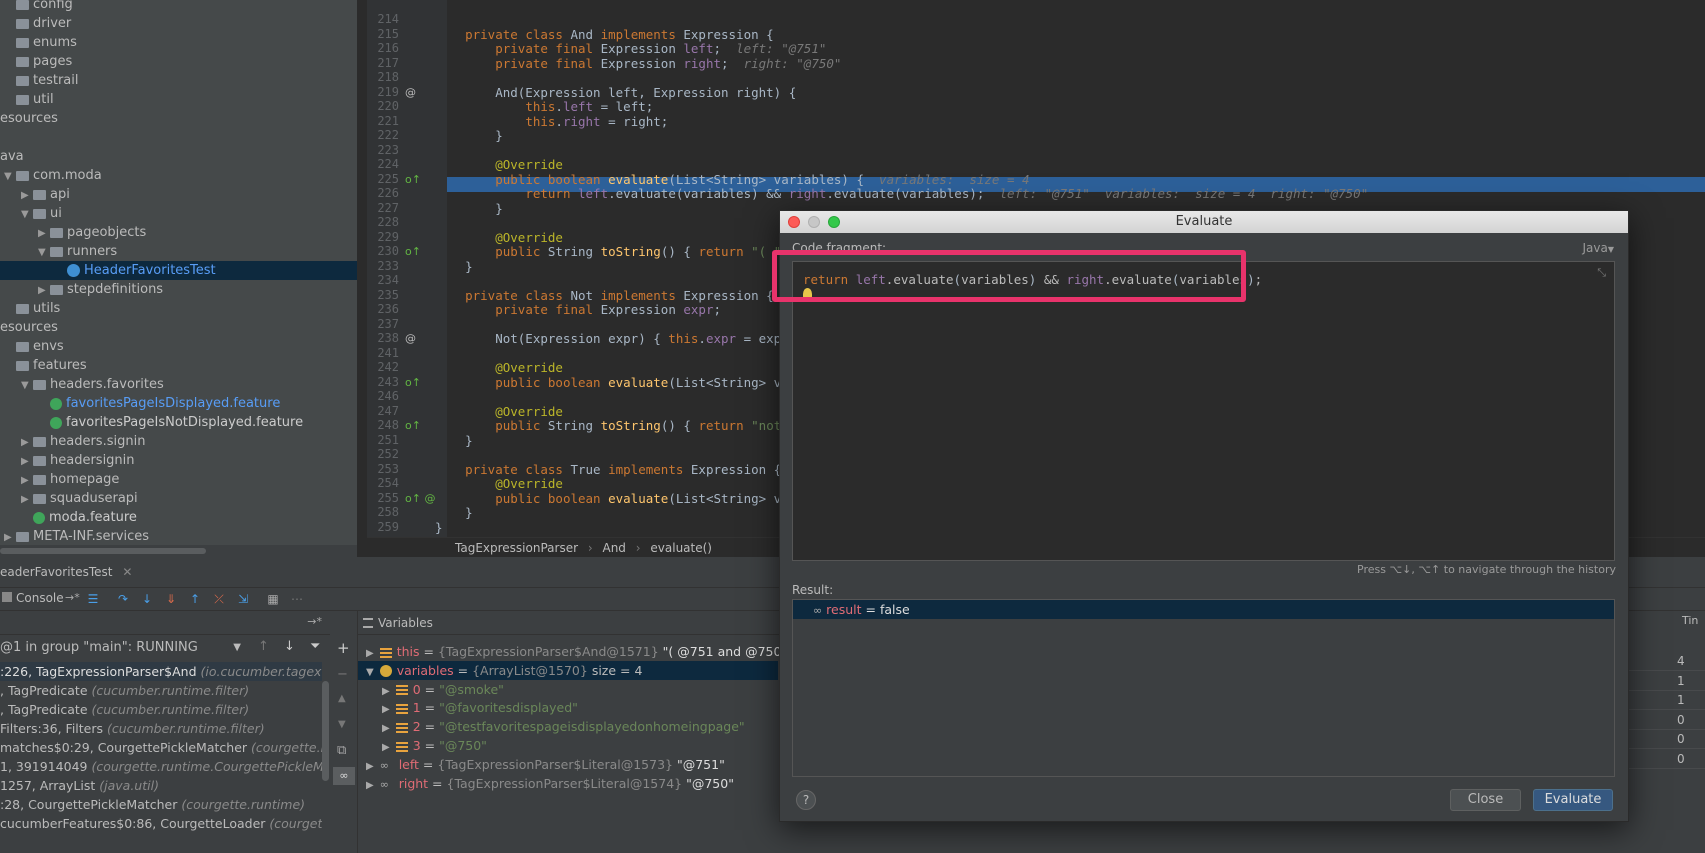 This screenshot has height=853, width=1705. Describe the element at coordinates (178, 61) in the screenshot. I see `project-tree-item: pages` at that location.